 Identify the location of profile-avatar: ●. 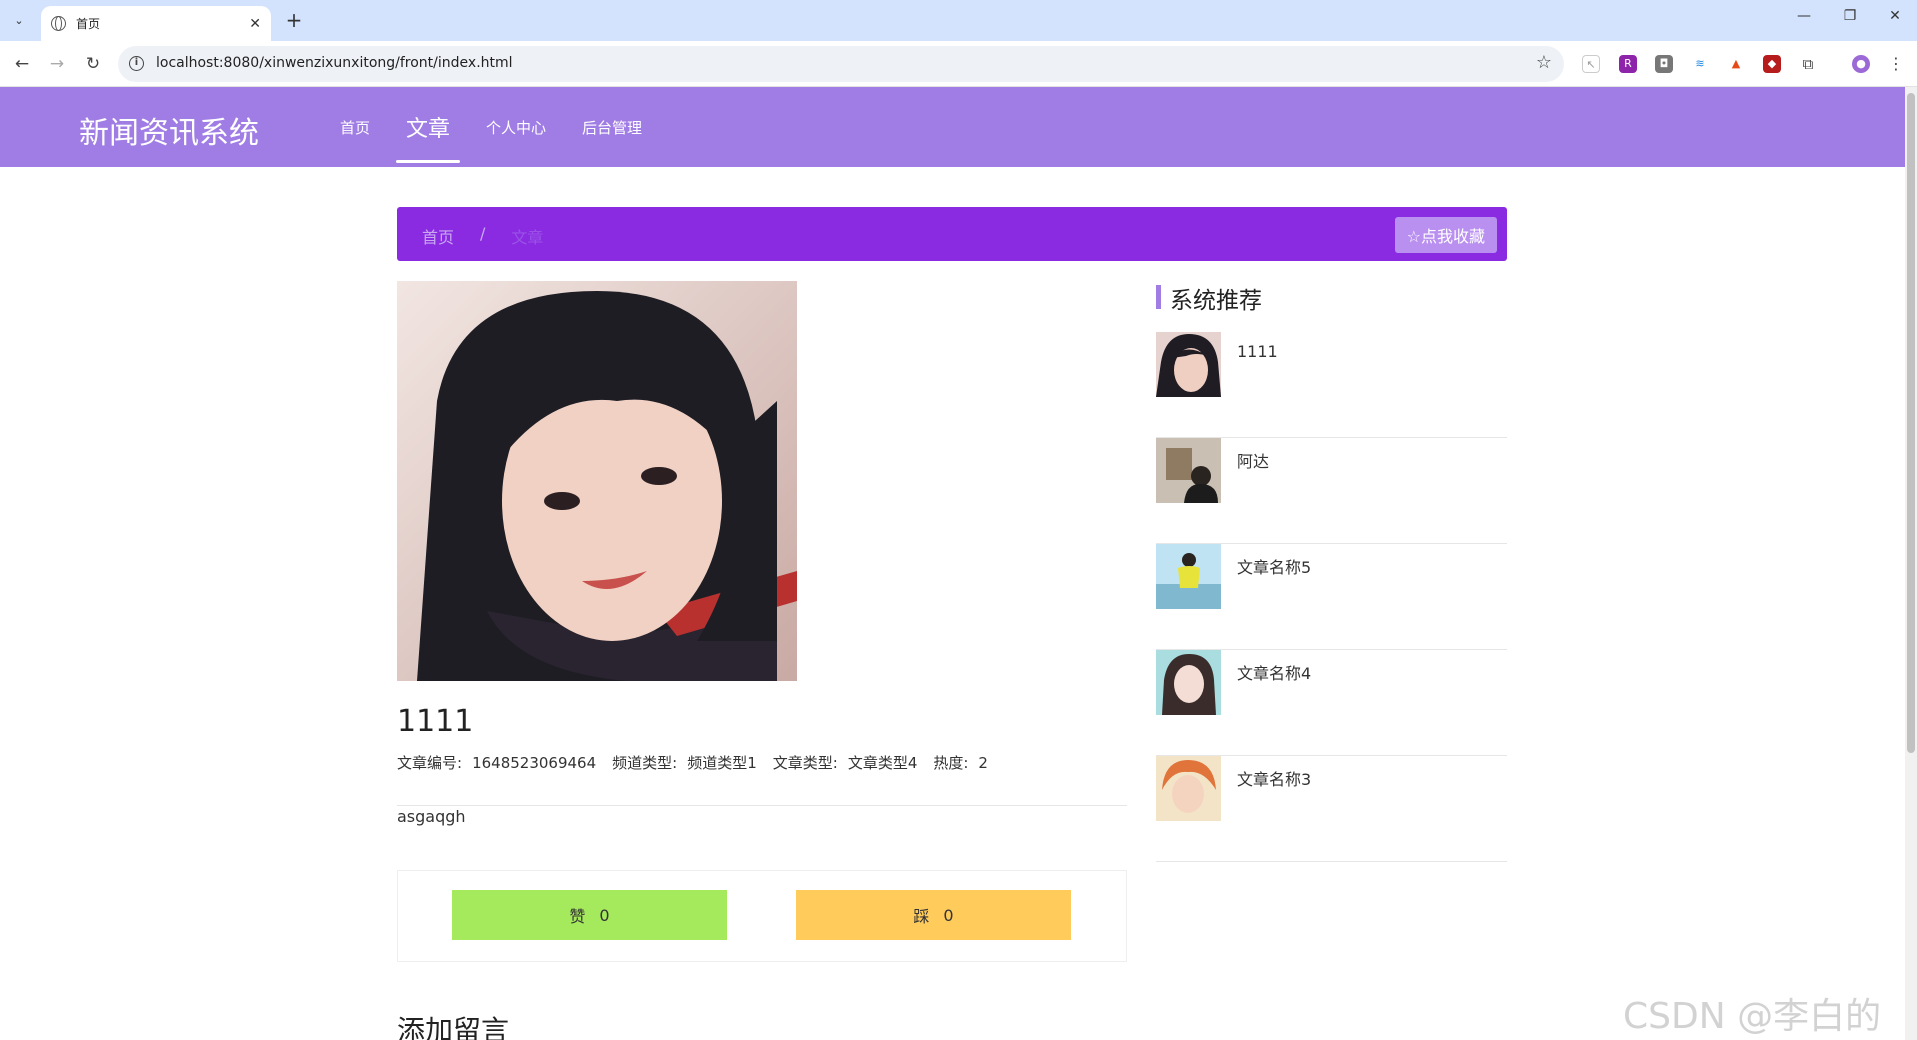
(1861, 64).